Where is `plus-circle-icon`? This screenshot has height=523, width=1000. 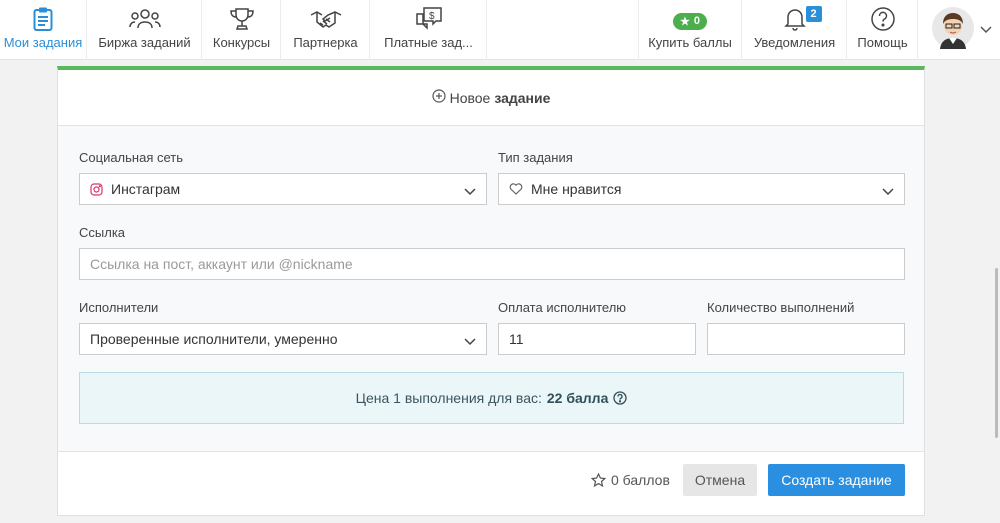
plus-circle-icon is located at coordinates (438, 97).